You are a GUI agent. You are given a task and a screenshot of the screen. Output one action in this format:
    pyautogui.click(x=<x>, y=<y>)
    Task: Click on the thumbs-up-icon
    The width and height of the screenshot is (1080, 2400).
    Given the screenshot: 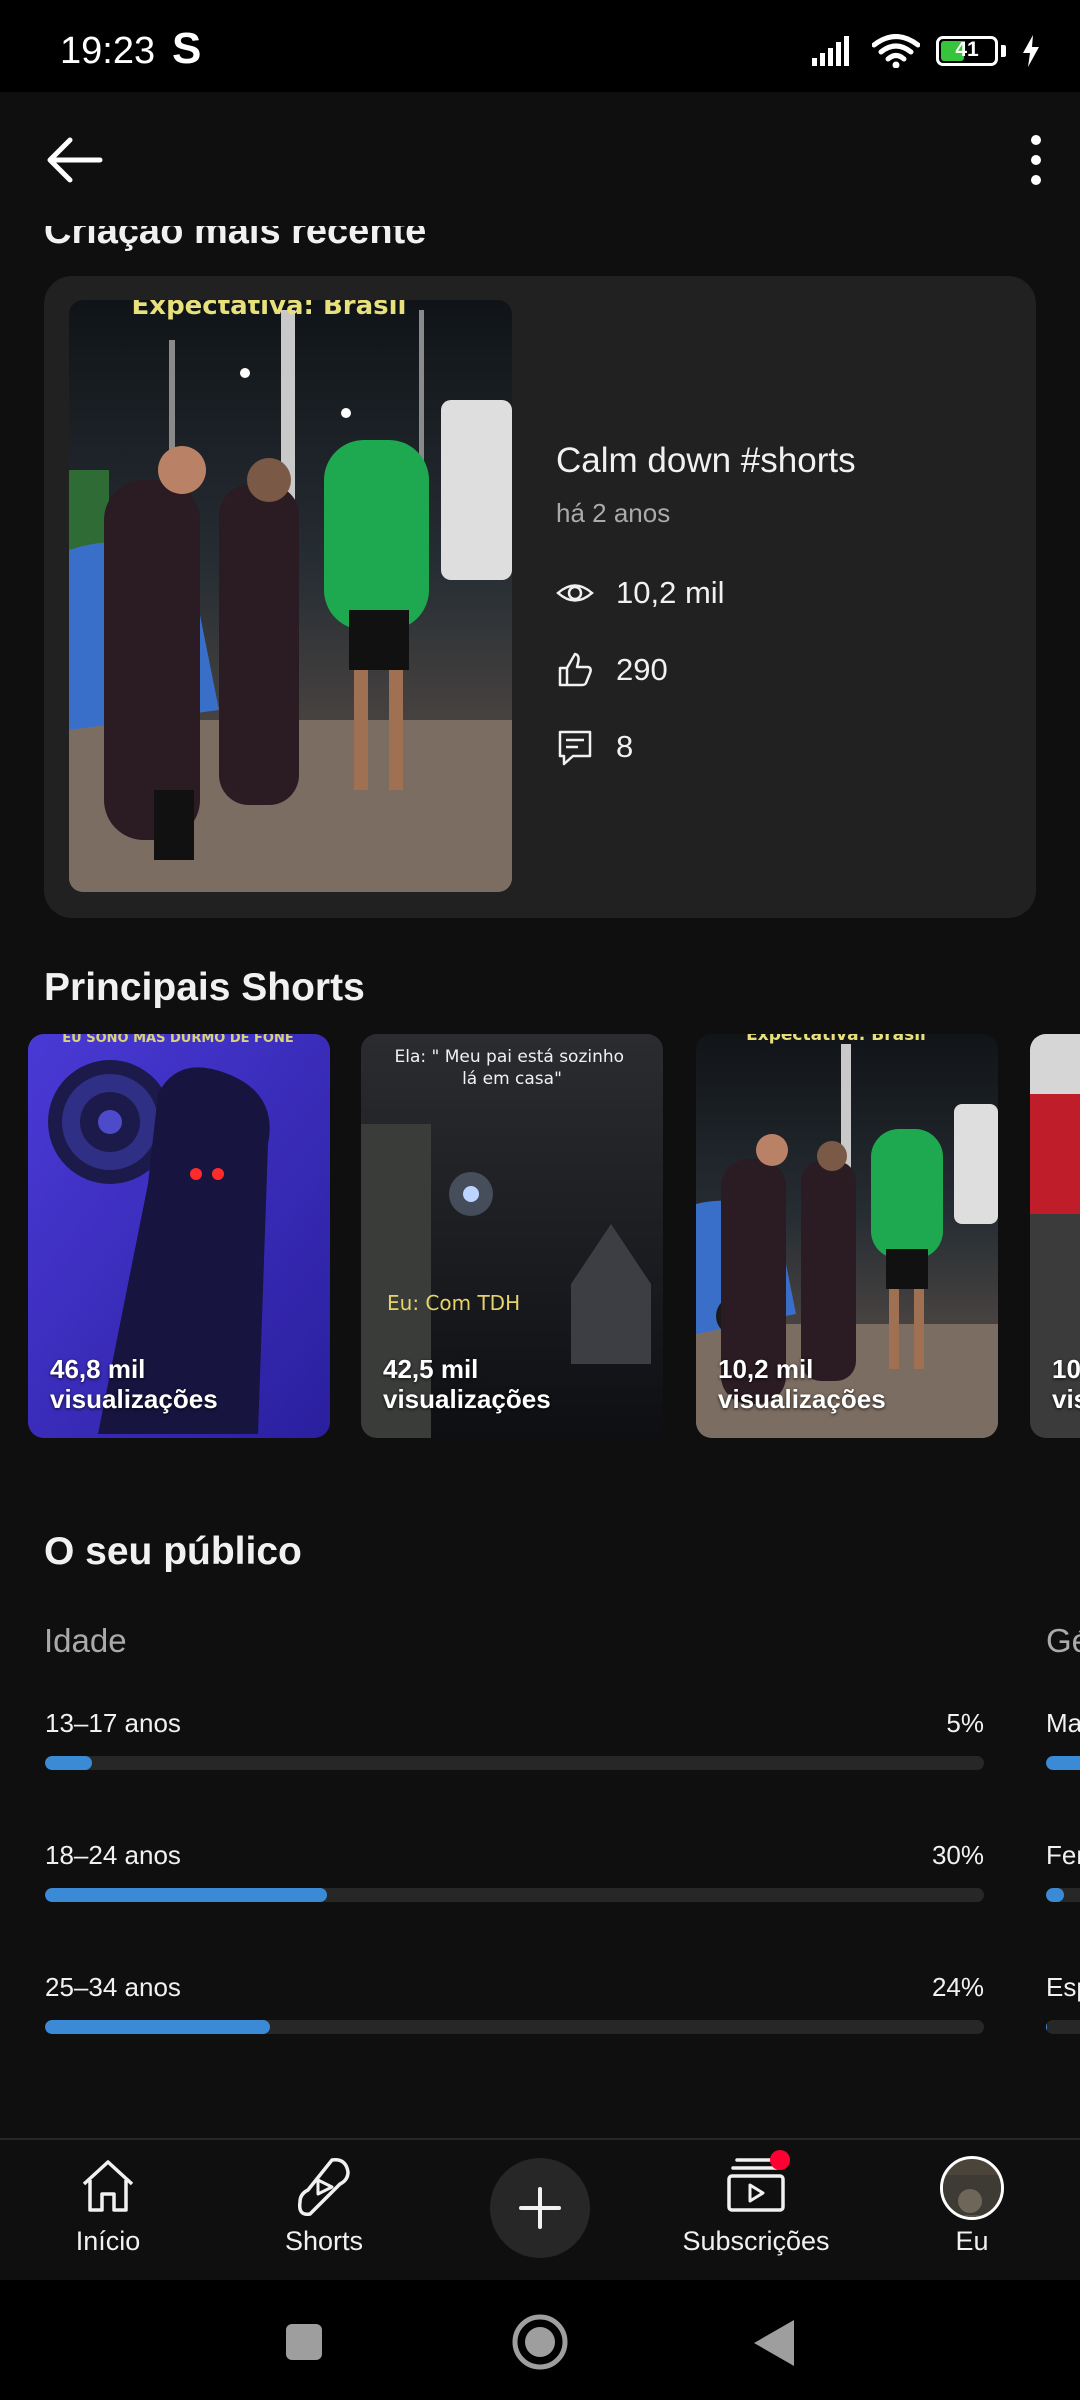 What is the action you would take?
    pyautogui.click(x=575, y=669)
    